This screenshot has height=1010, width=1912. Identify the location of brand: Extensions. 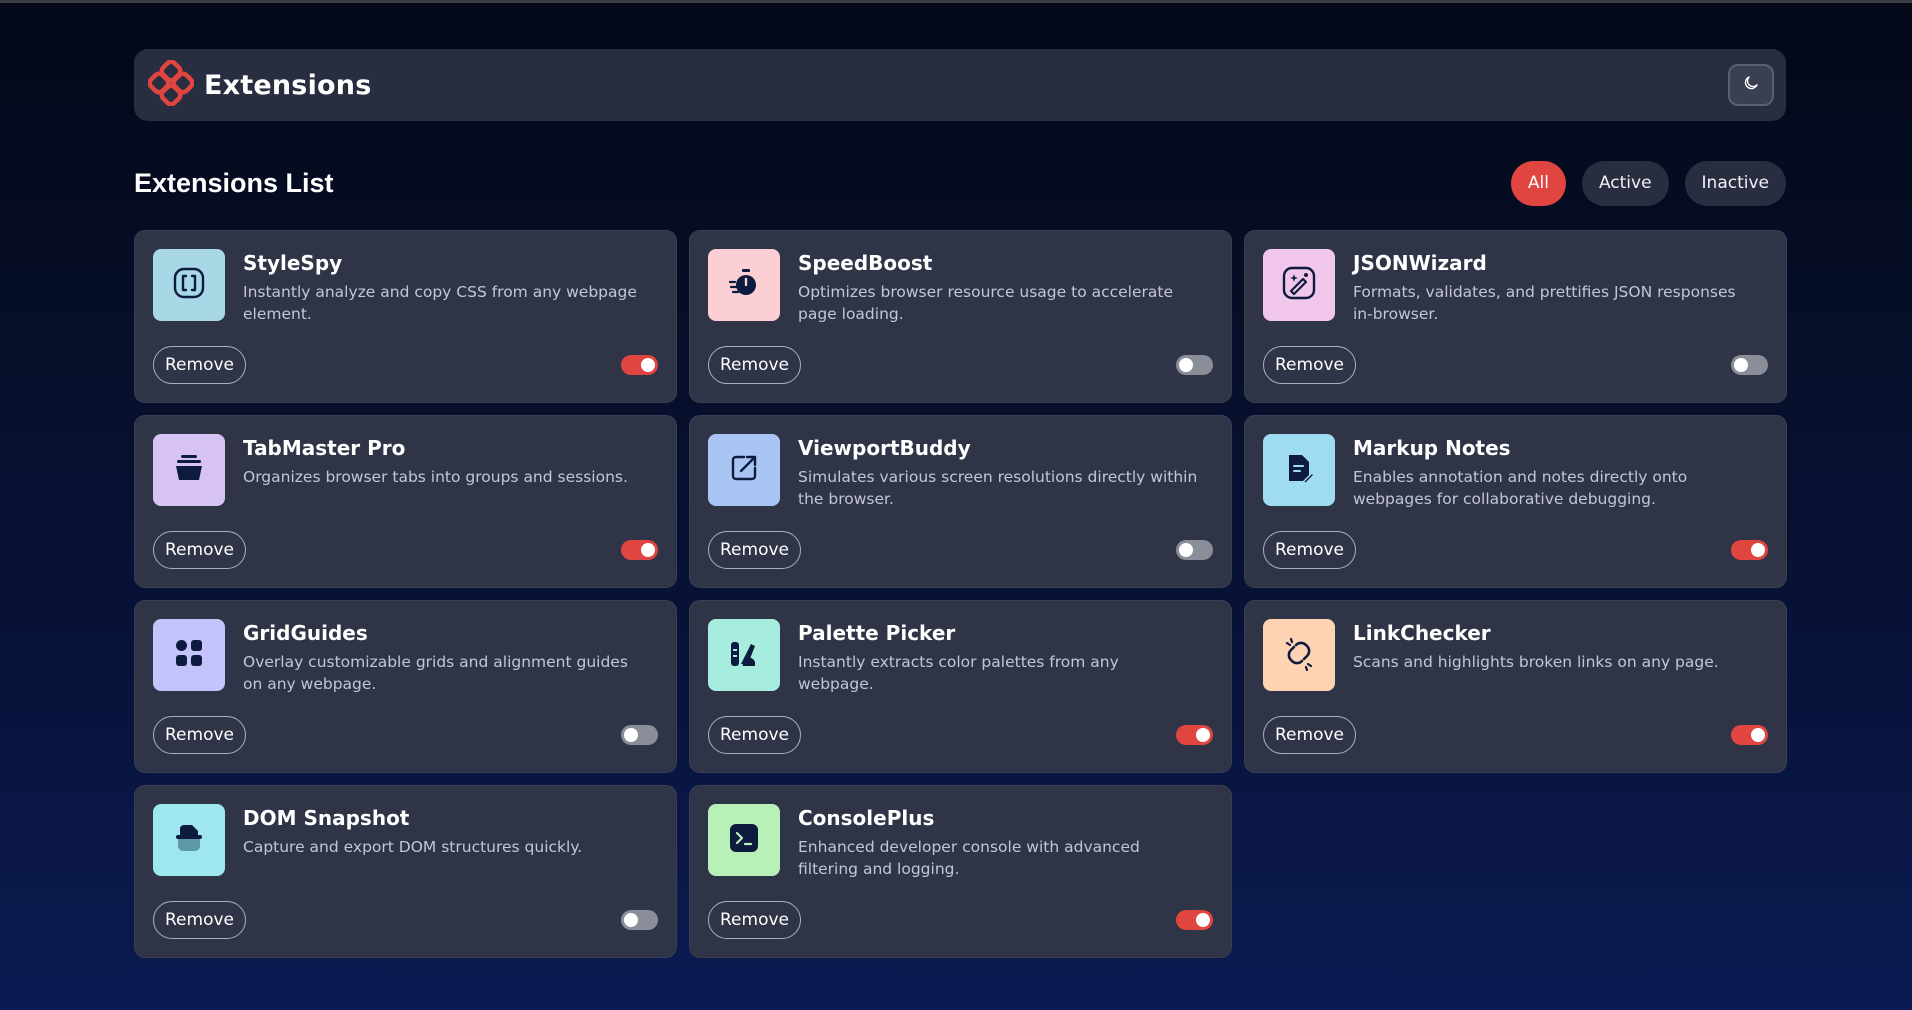
(259, 84).